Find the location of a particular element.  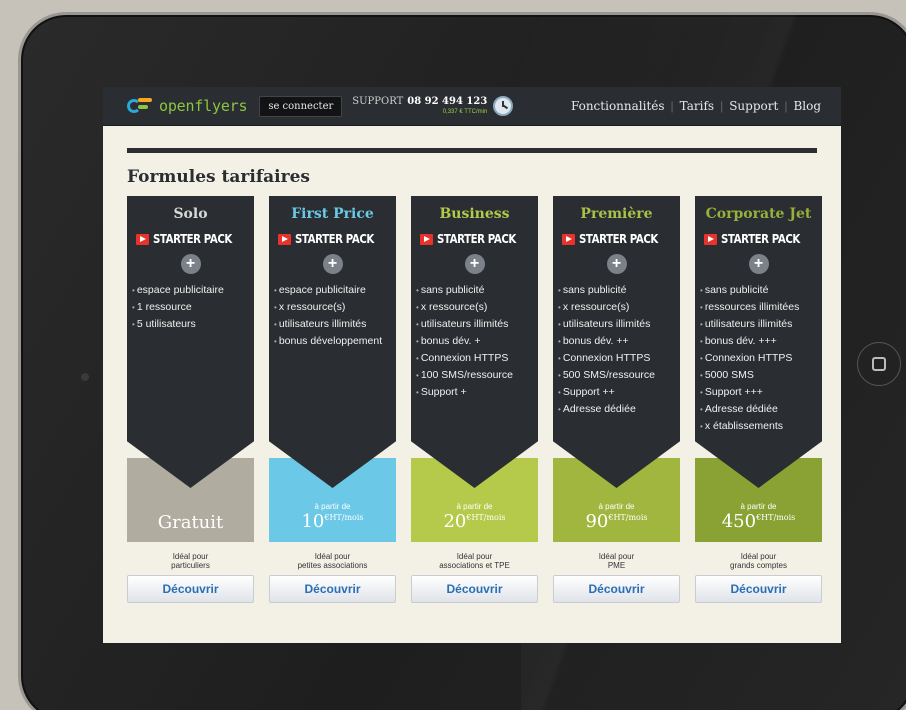

logo-text: openflyers is located at coordinates (203, 106).